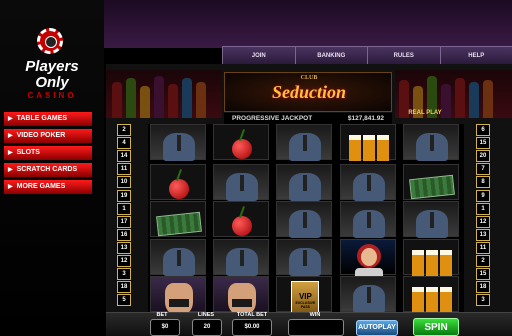 The width and height of the screenshot is (512, 336). Describe the element at coordinates (207, 327) in the screenshot. I see `lines-box: 20` at that location.